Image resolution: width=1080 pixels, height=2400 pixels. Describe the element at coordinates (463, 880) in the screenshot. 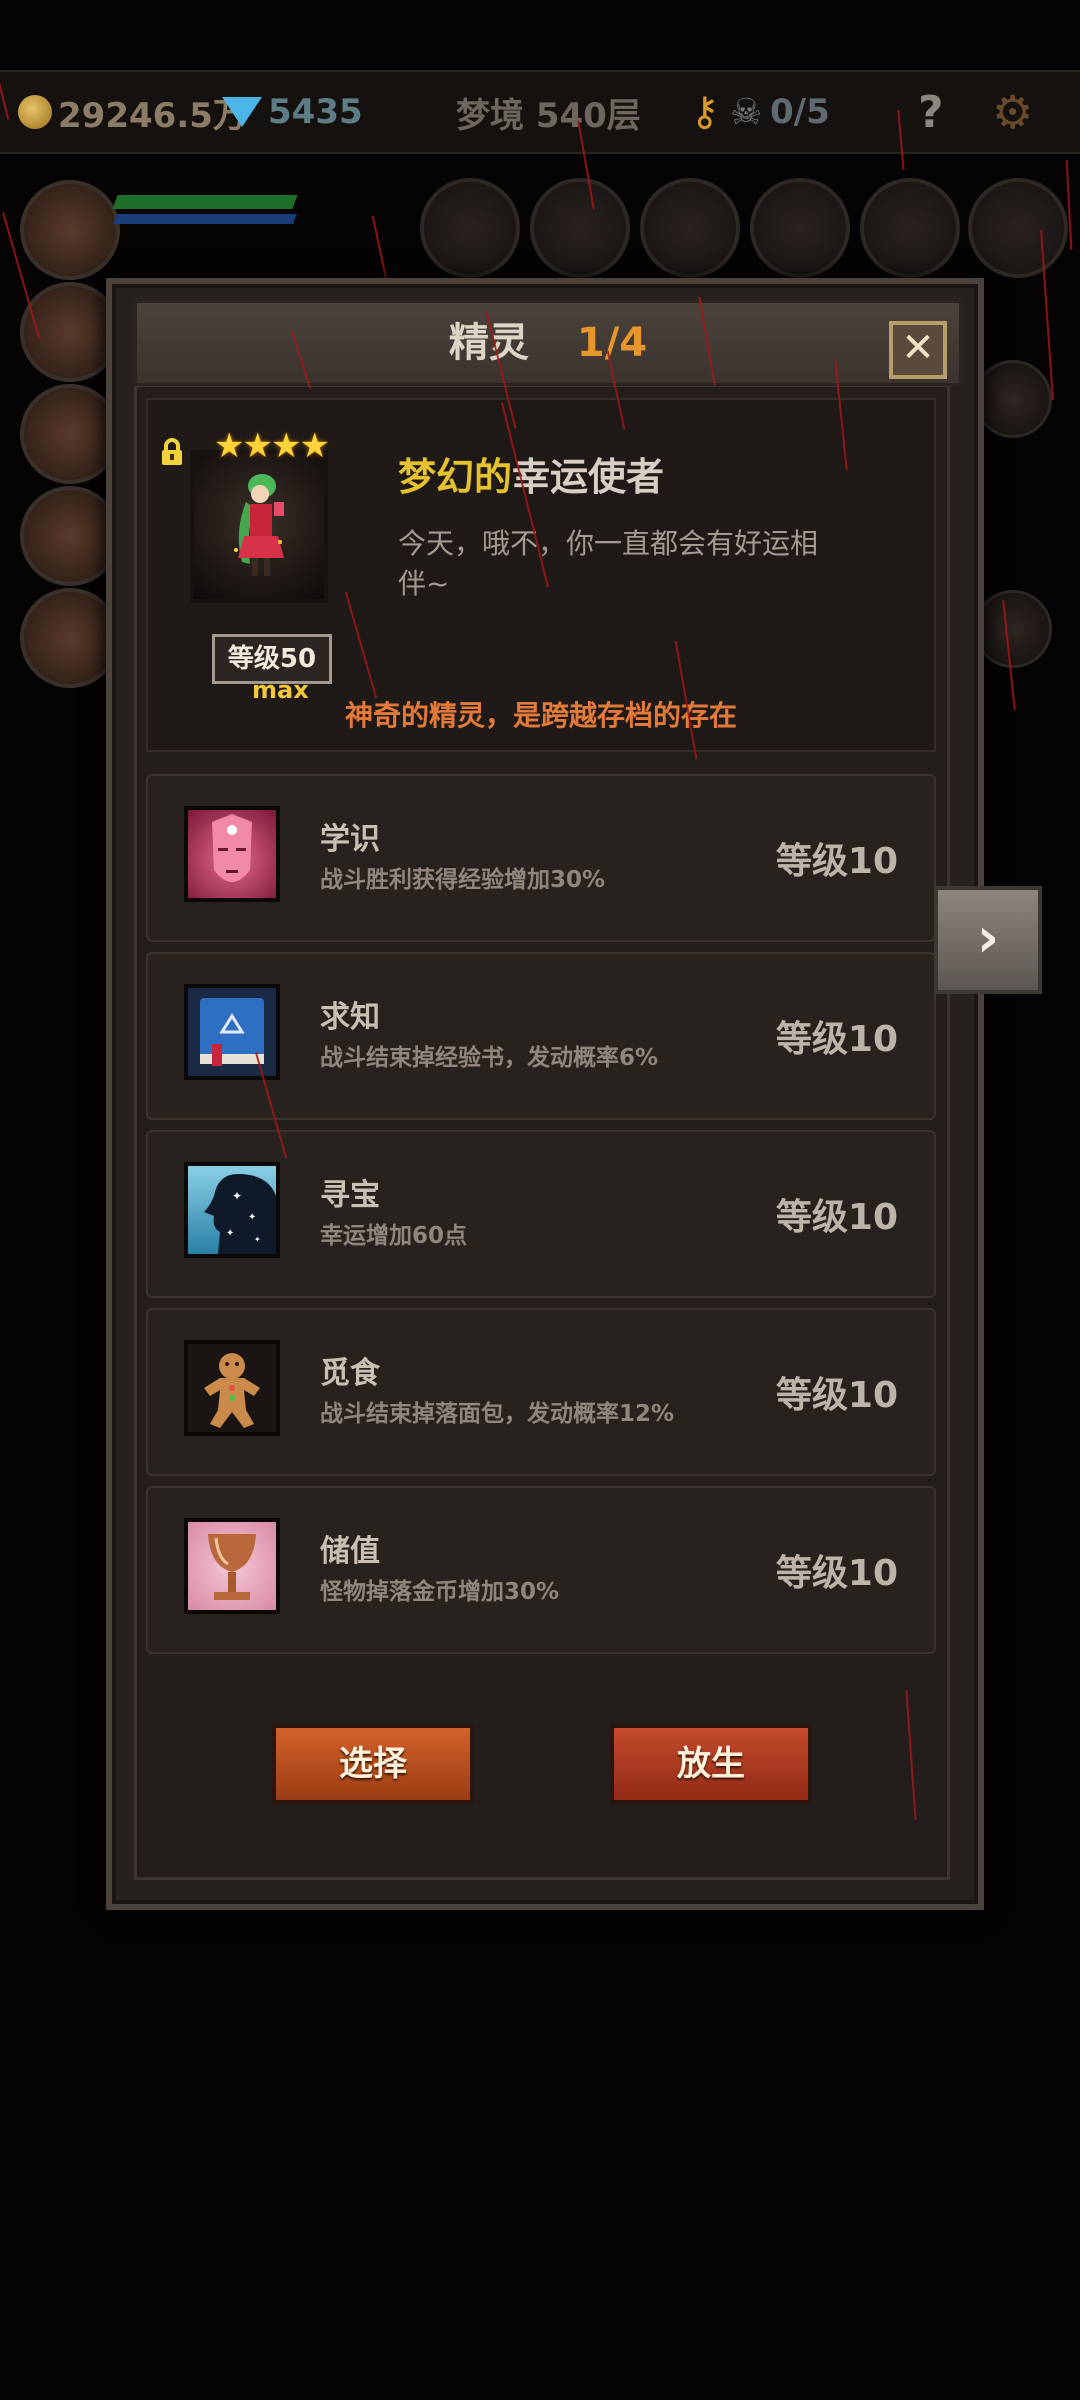

I see `skill-description: 战斗胜利获得经验增加30%` at that location.